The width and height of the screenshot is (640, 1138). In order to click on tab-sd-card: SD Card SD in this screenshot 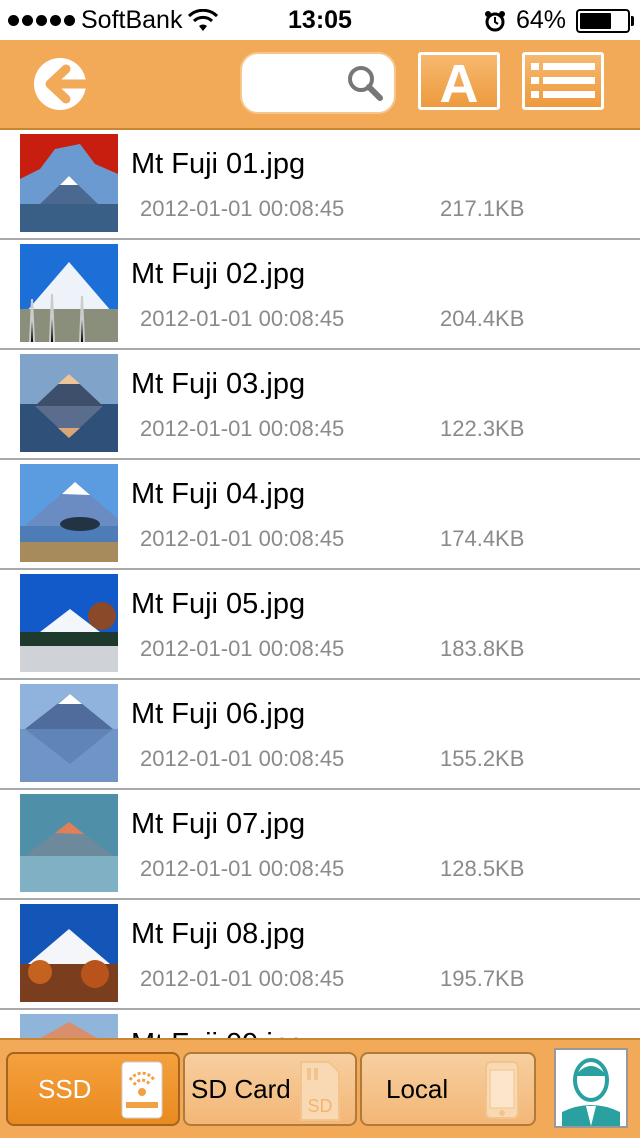, I will do `click(270, 1089)`.